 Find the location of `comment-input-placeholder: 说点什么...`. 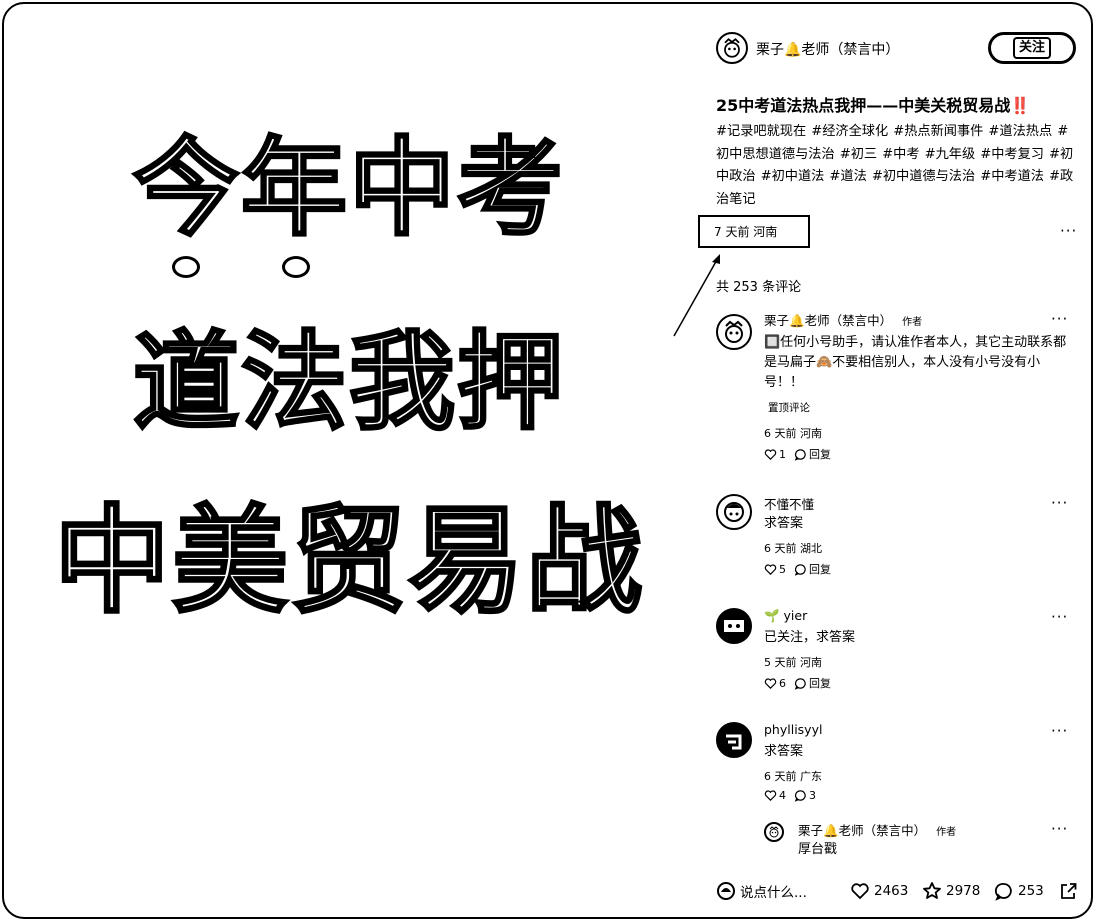

comment-input-placeholder: 说点什么... is located at coordinates (773, 893).